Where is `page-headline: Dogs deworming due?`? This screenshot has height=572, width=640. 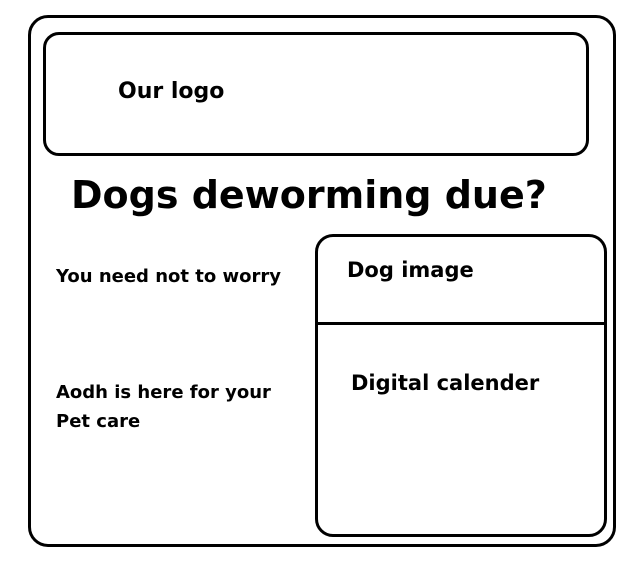 page-headline: Dogs deworming due? is located at coordinates (309, 195).